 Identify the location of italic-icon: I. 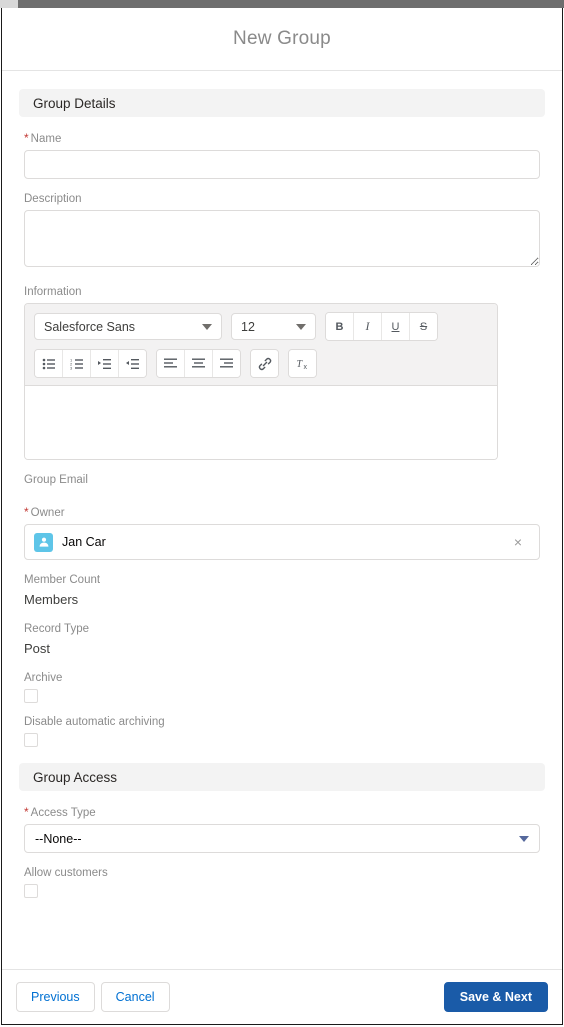
(368, 326).